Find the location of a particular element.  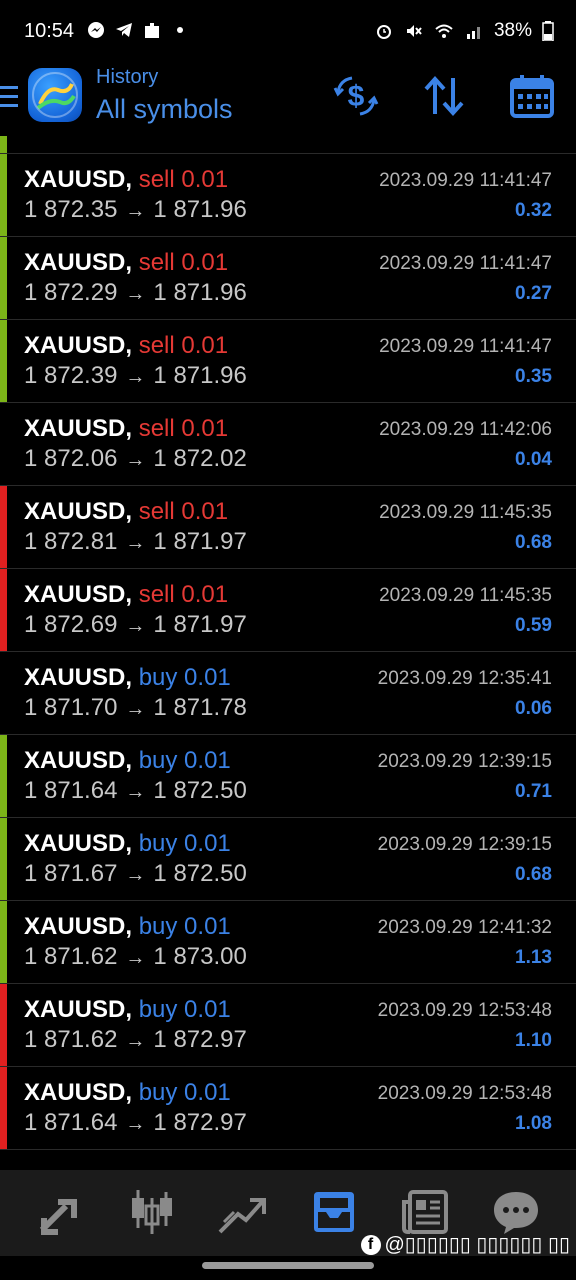

close-price: 1 871.78 is located at coordinates (200, 707).